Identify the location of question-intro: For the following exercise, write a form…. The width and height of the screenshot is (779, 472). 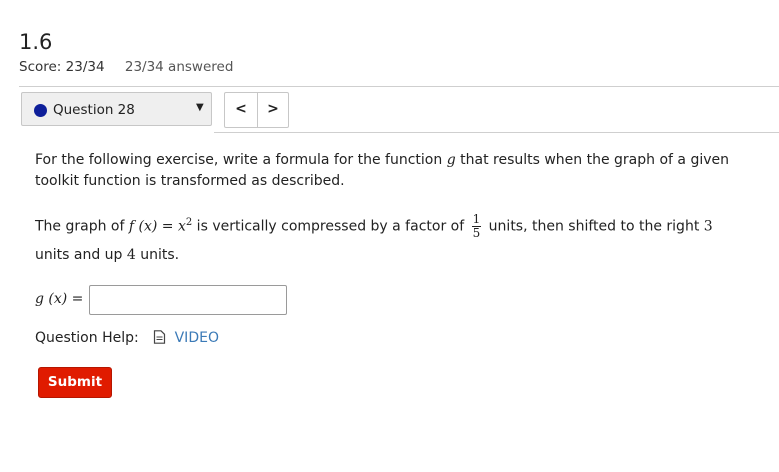
(382, 170).